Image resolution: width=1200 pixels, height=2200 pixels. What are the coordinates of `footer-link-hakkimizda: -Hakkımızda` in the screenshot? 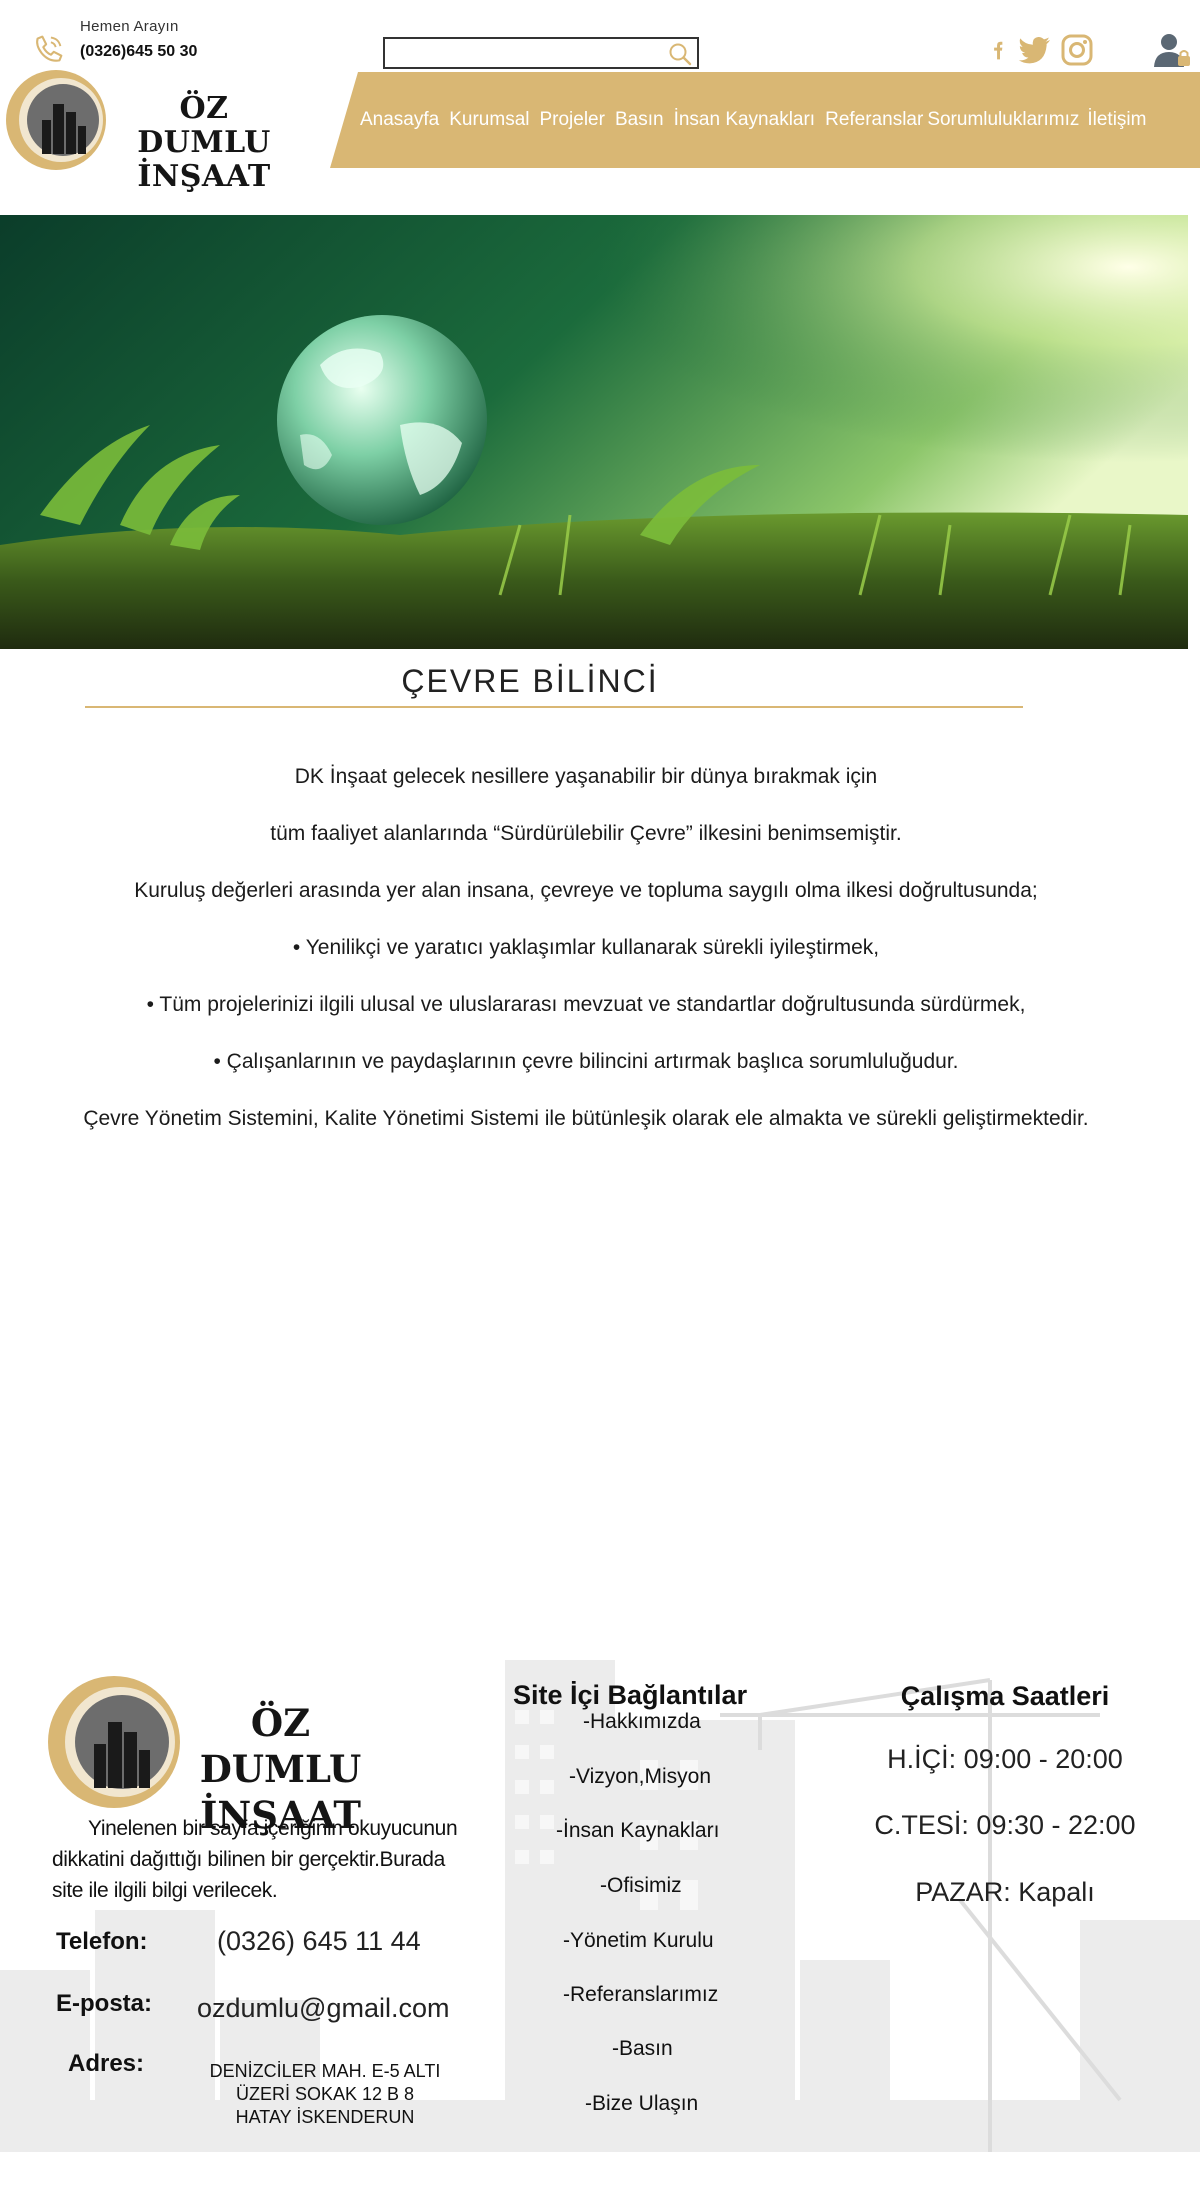 It's located at (642, 1722).